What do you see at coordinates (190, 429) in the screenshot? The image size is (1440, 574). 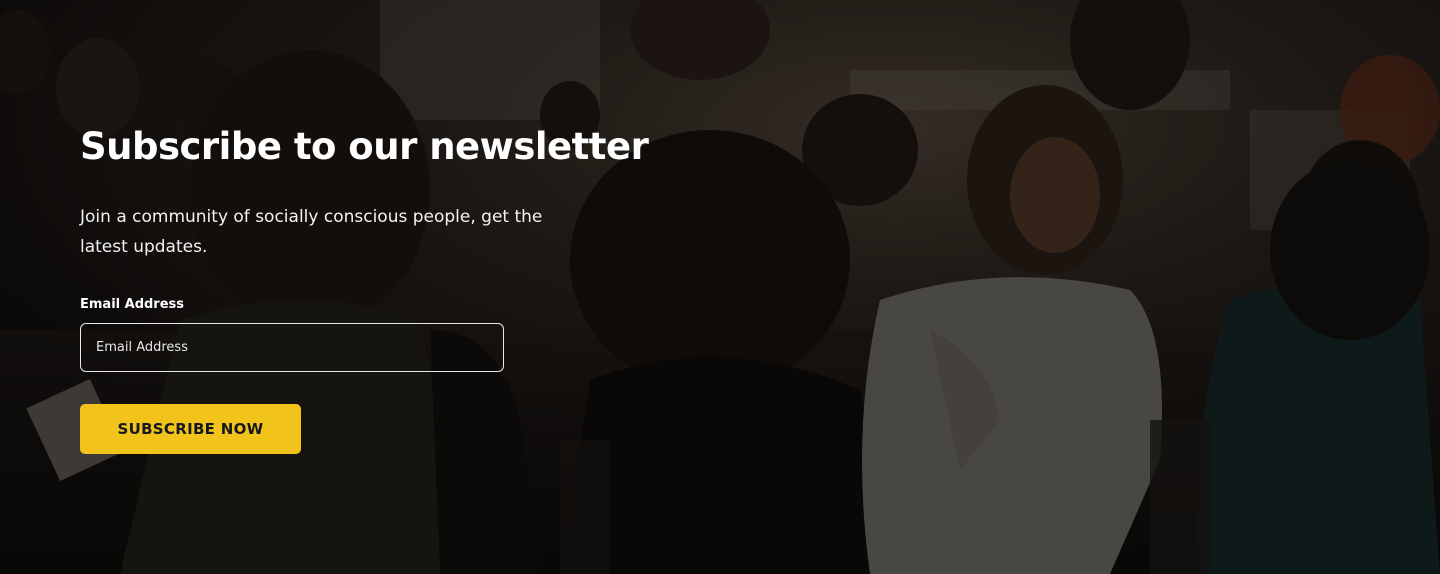 I see `subscribe-button: SUBSCRIBE NOW` at bounding box center [190, 429].